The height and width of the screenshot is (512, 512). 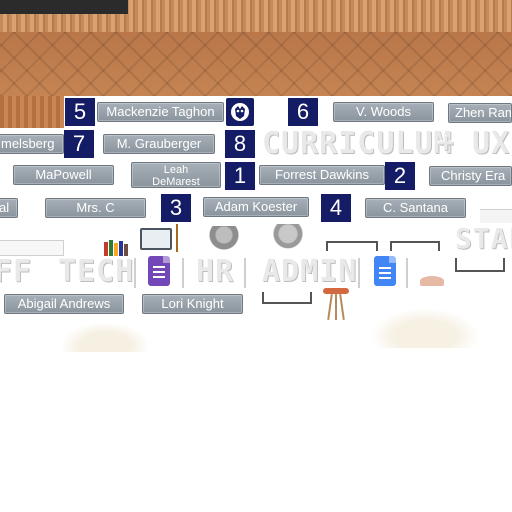 What do you see at coordinates (385, 271) in the screenshot?
I see `google-docs-icon` at bounding box center [385, 271].